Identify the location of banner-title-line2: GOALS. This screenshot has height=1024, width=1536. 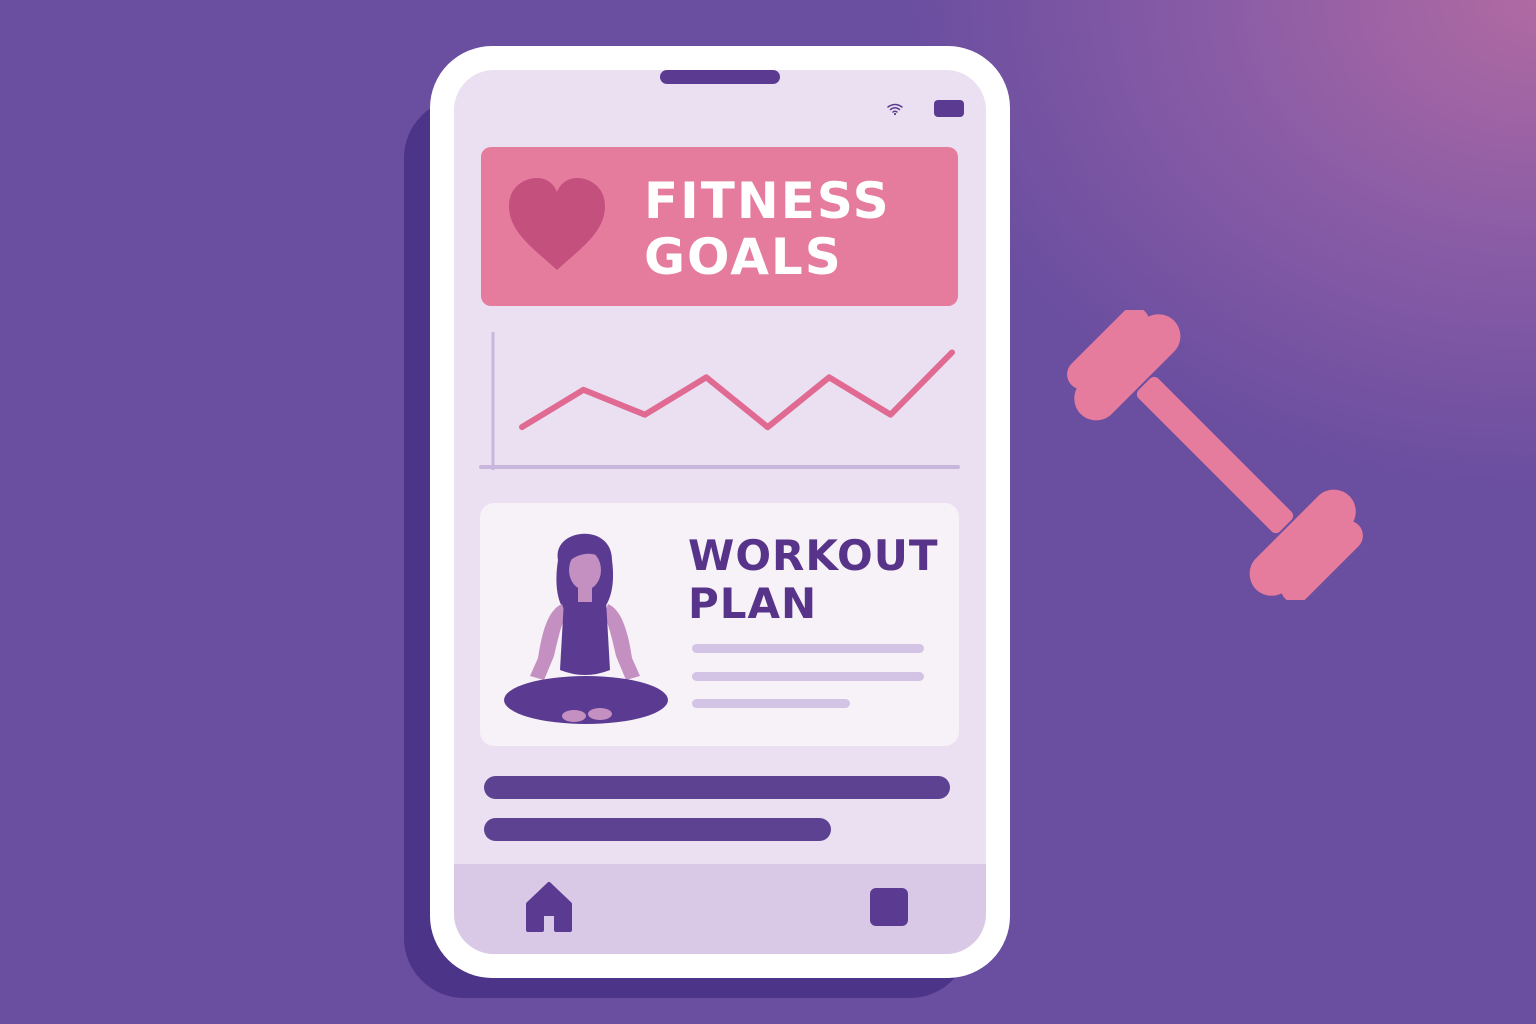
(743, 257).